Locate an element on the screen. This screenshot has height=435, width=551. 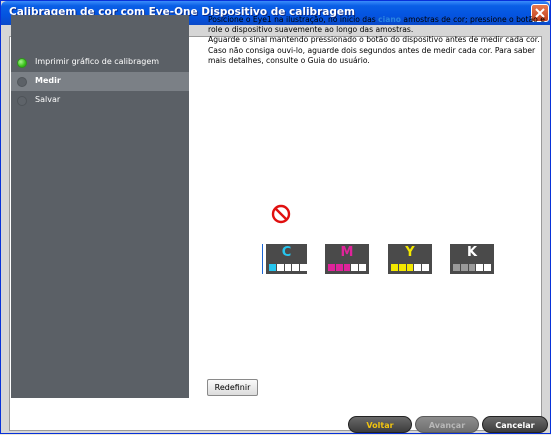
footer-bar: Voltar Avançar Cancelar is located at coordinates (275, 425).